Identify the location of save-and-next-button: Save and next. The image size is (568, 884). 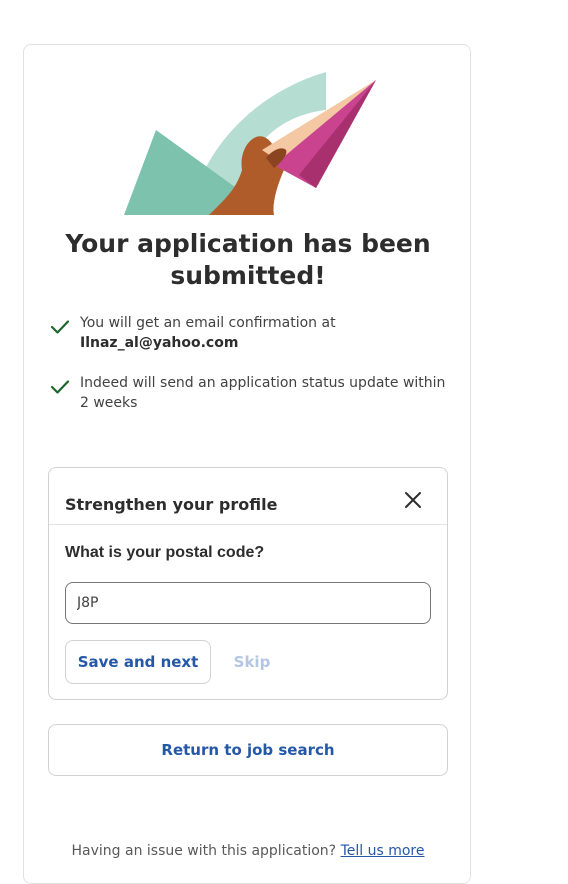
(138, 662).